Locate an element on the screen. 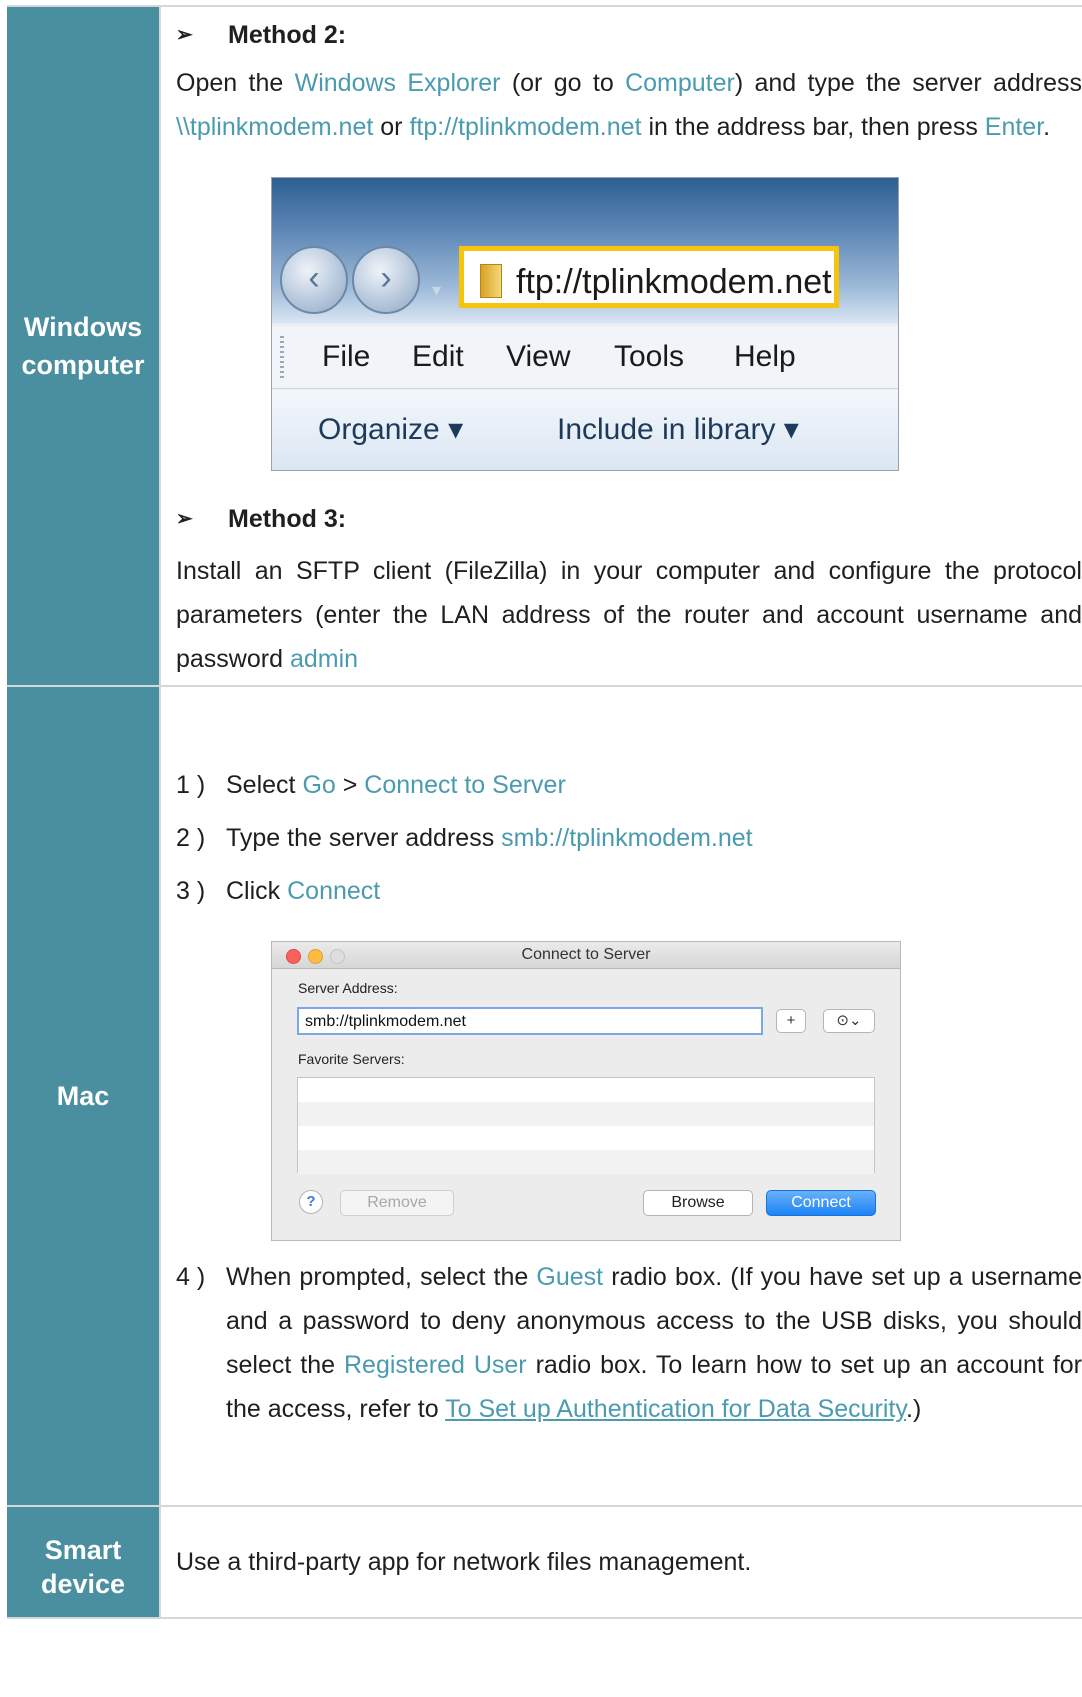  forward-arrow-icon: › is located at coordinates (386, 280).